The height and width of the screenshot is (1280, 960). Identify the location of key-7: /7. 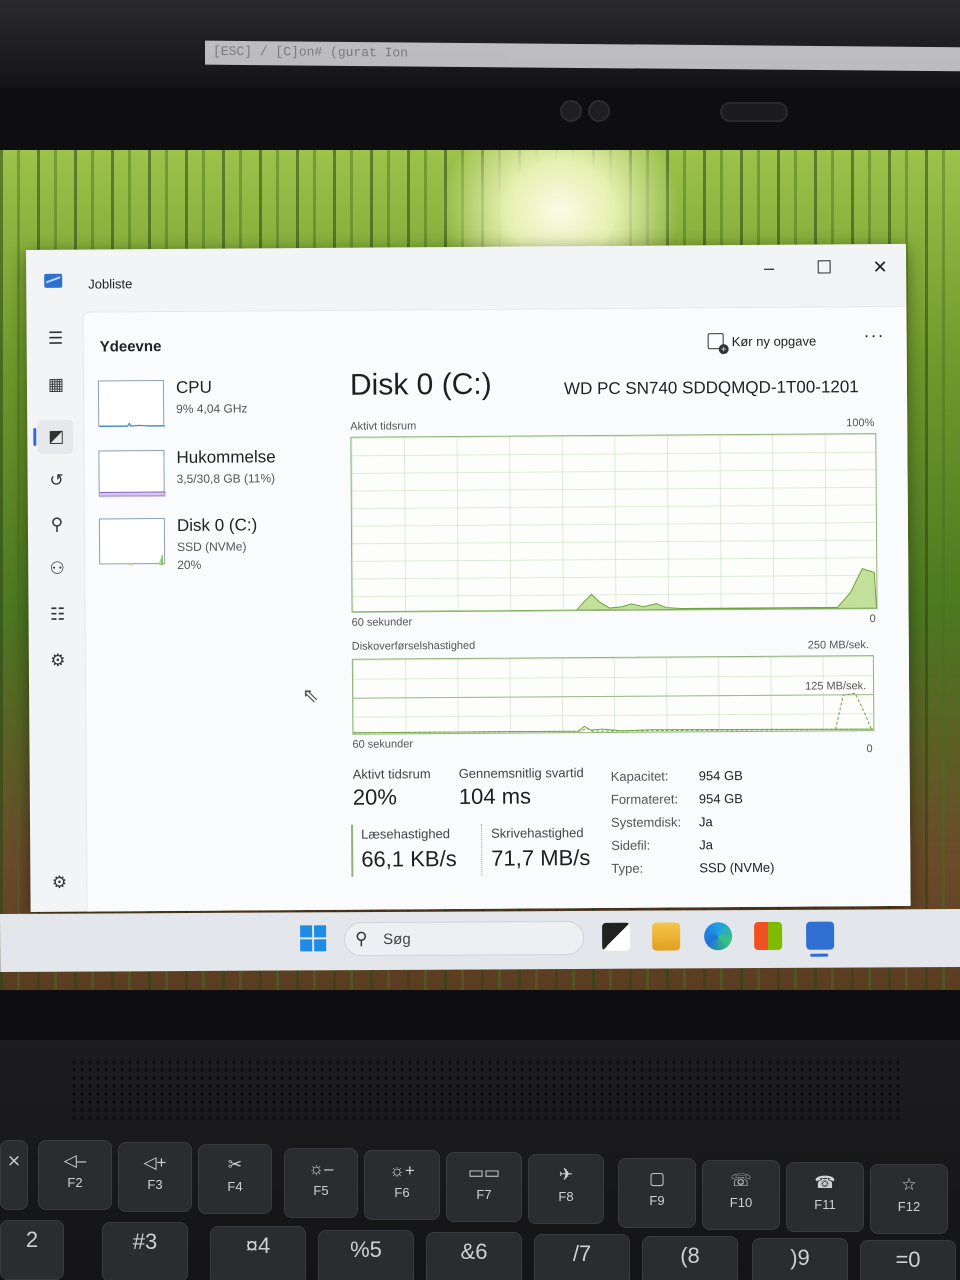
(582, 1257).